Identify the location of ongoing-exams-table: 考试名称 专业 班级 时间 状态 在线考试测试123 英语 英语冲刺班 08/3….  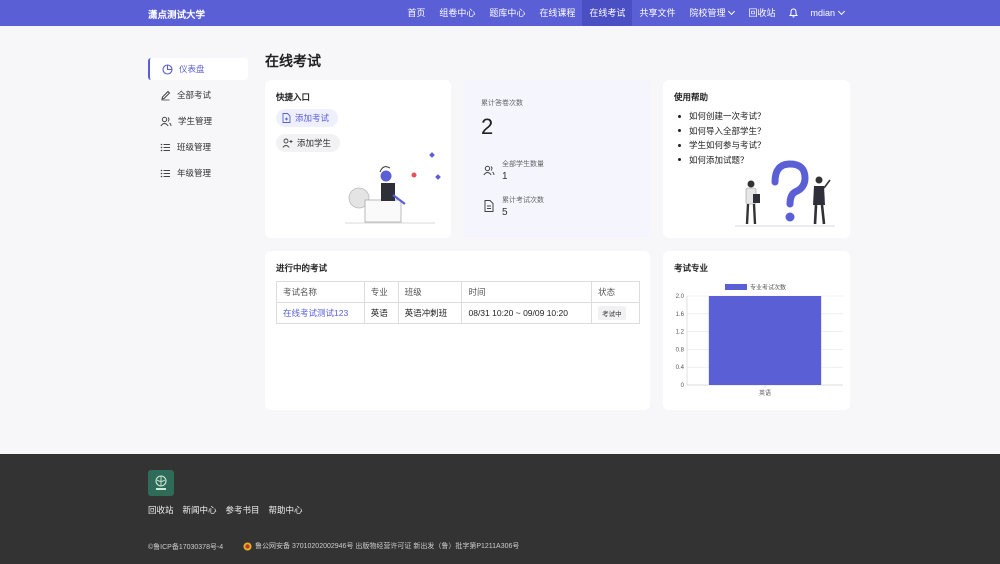
(458, 302).